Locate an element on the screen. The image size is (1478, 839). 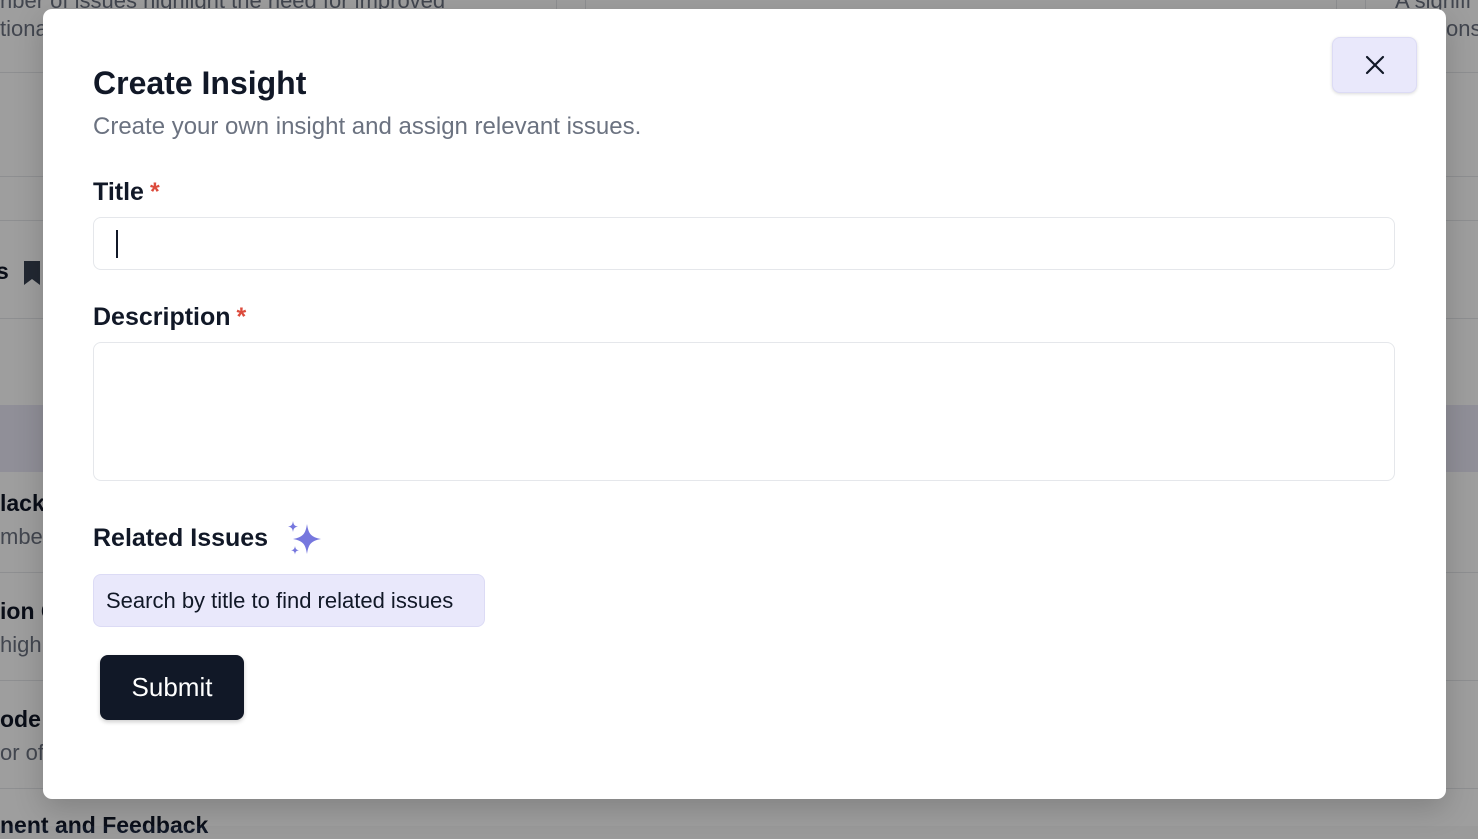
title-label: Title * is located at coordinates (126, 192).